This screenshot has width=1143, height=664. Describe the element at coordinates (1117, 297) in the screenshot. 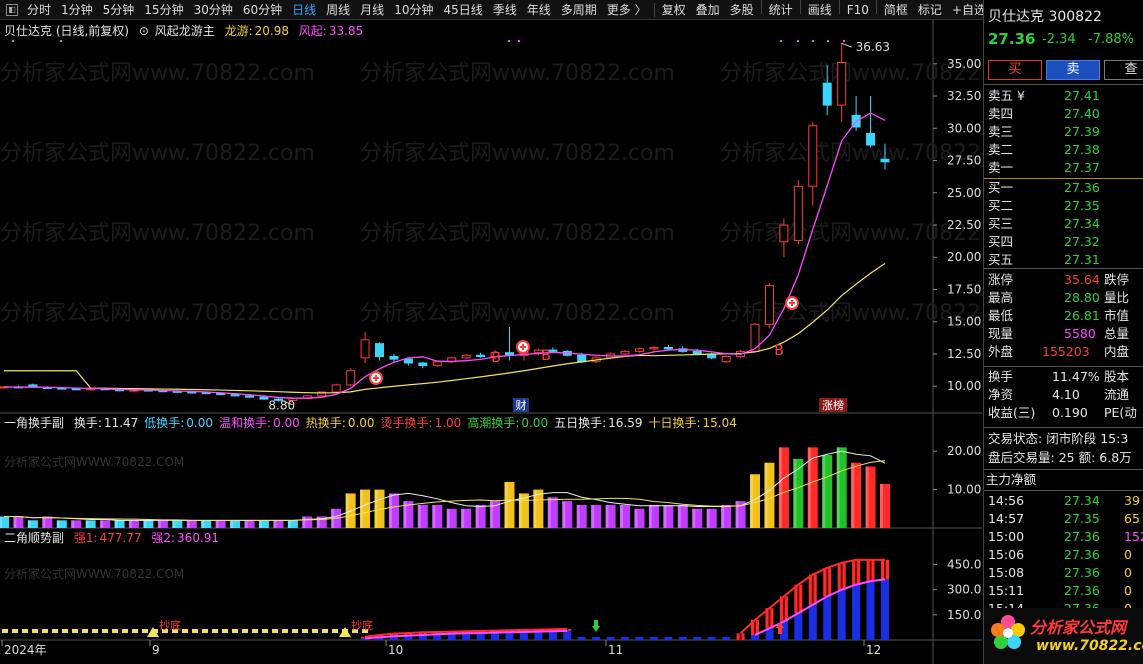

I see `stat-extra-label: 量比` at that location.